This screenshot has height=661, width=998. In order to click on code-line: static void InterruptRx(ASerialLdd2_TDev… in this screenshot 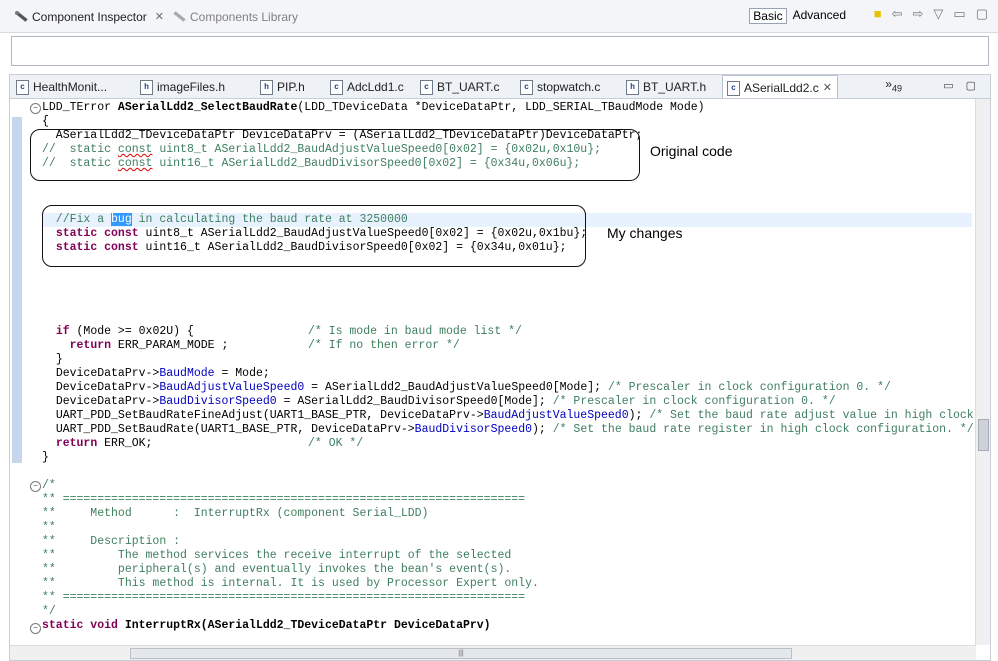, I will do `click(266, 625)`.